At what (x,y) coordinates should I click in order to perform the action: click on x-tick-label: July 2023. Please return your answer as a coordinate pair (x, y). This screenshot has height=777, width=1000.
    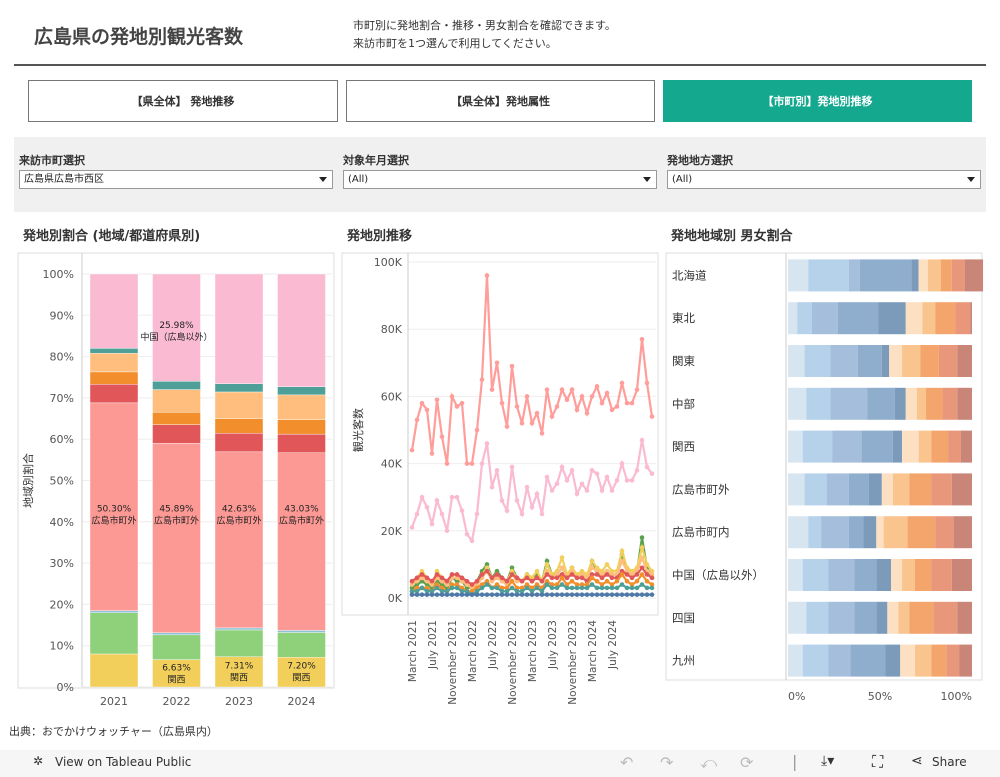
    Looking at the image, I should click on (553, 645).